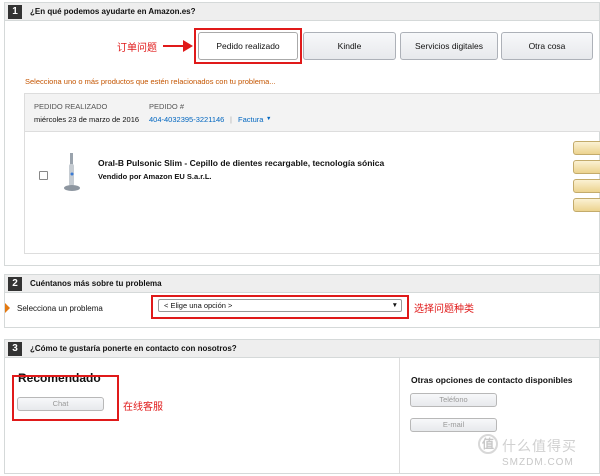 This screenshot has width=600, height=476. What do you see at coordinates (178, 46) in the screenshot?
I see `annotation-arrow` at bounding box center [178, 46].